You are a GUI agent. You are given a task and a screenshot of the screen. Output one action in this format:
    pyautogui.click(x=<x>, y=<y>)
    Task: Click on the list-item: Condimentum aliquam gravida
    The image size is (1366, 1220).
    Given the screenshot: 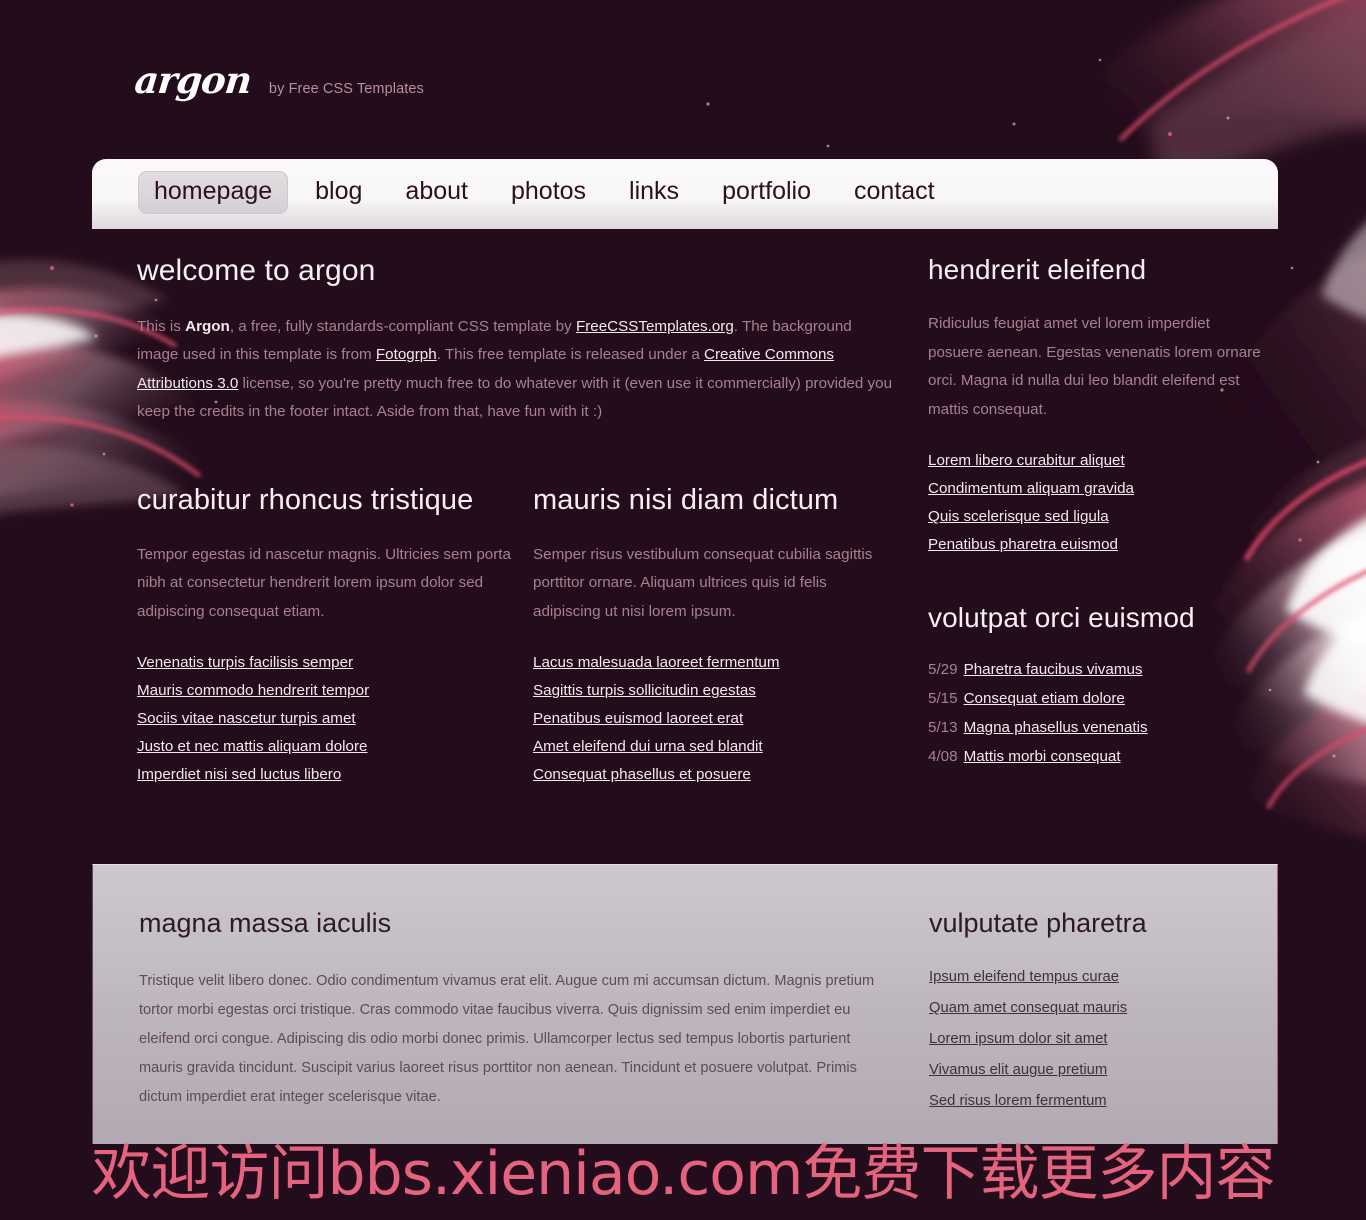 What is the action you would take?
    pyautogui.click(x=1098, y=488)
    